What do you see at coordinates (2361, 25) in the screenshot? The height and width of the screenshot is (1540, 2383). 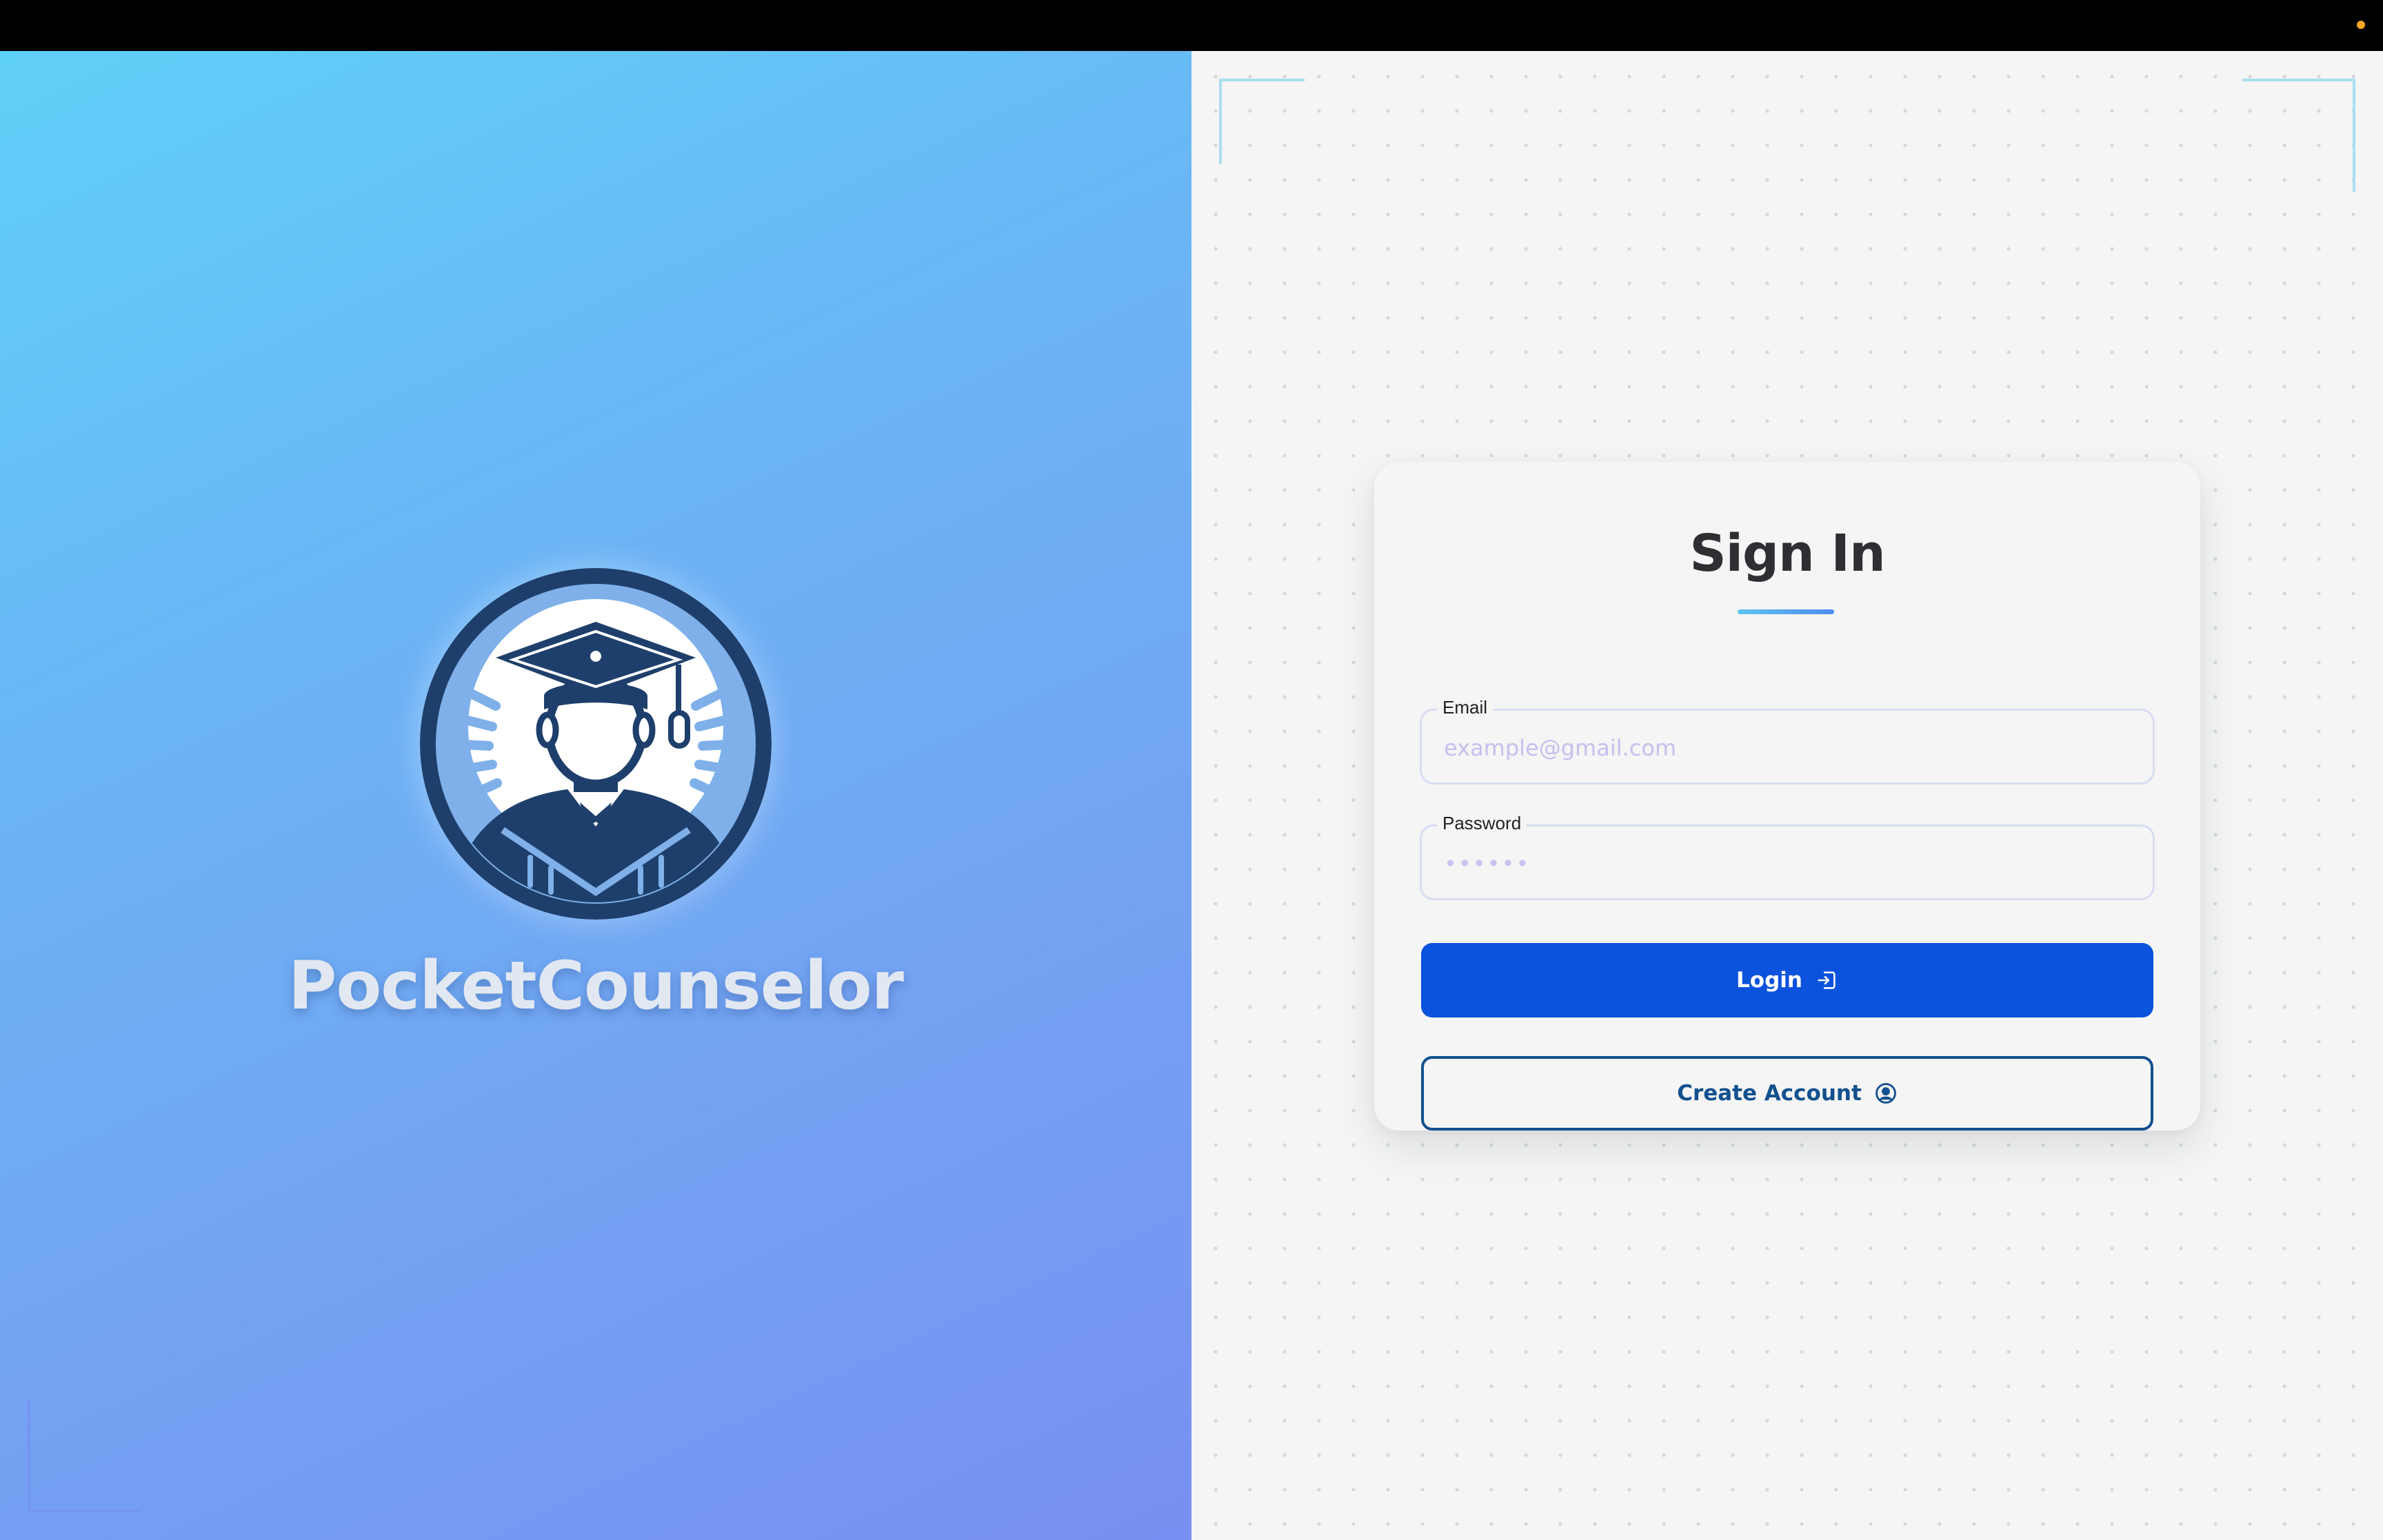 I see `status-indicator-dot` at bounding box center [2361, 25].